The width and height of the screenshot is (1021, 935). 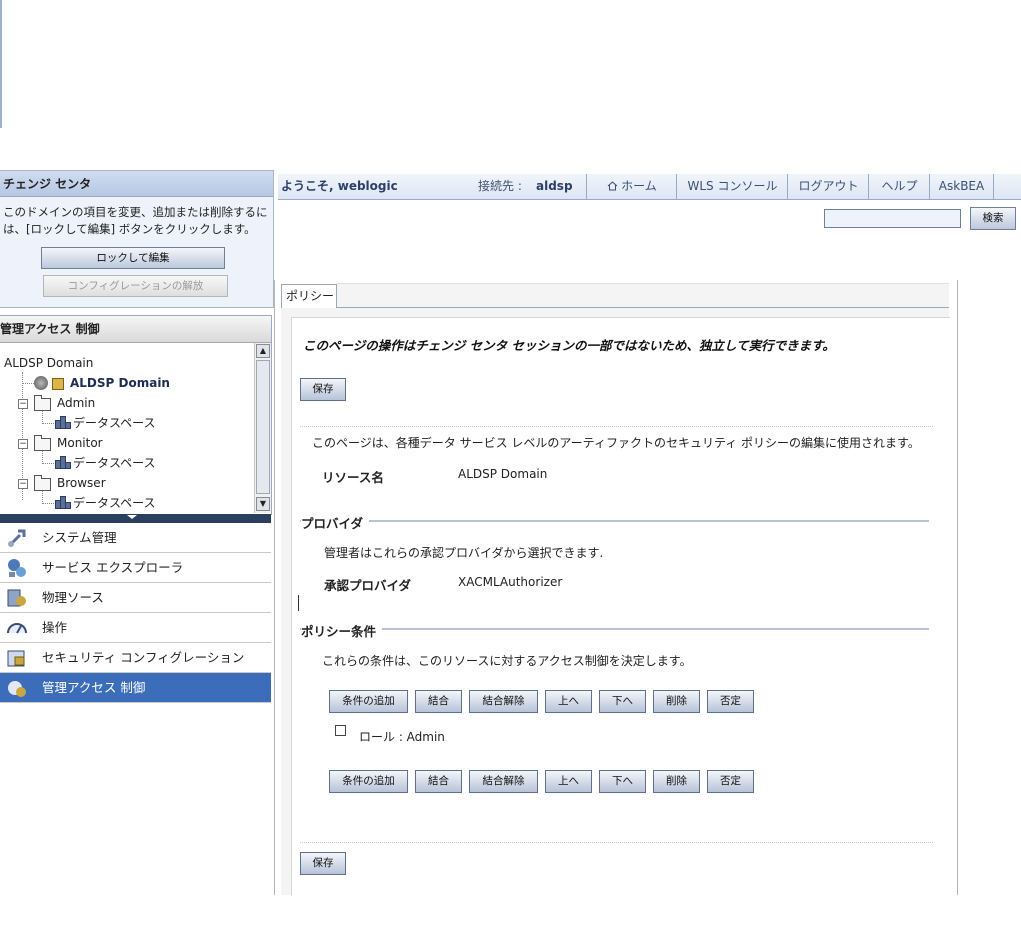 I want to click on text-cursor, so click(x=298, y=603).